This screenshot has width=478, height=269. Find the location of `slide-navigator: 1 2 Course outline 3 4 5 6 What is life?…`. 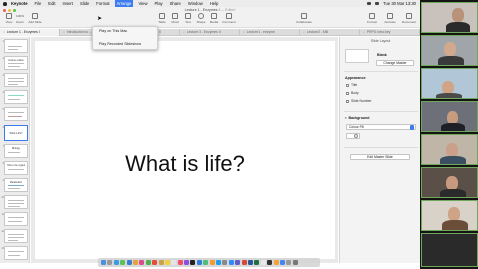

slide-navigator: 1 2 Course outline 3 4 5 6 What is life?… is located at coordinates (15, 150).